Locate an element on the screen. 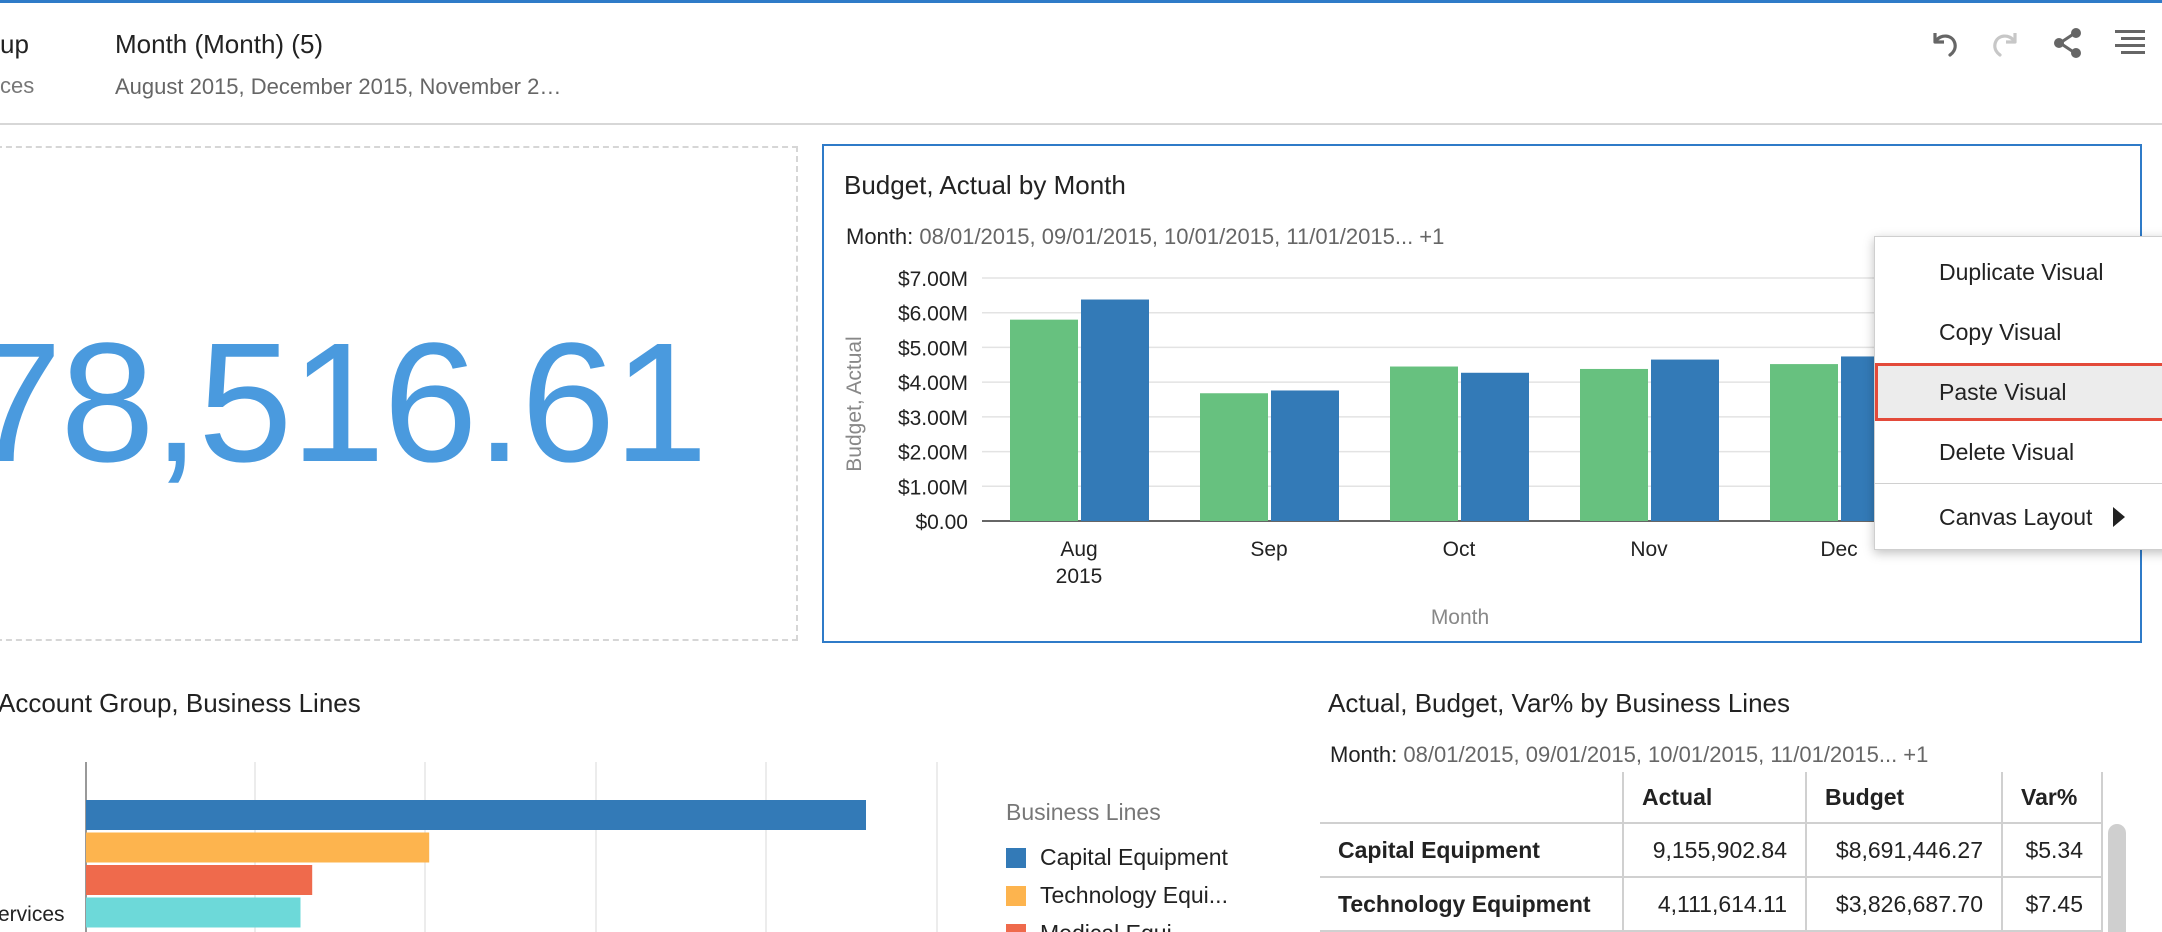 The image size is (2162, 932). canvas-layout-menu-item: Canvas Layout is located at coordinates (2018, 517).